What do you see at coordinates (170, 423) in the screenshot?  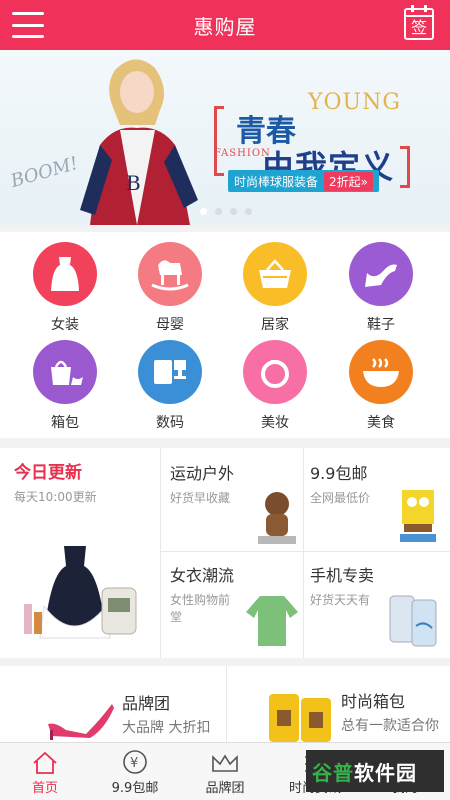 I see `category-label: 数码` at bounding box center [170, 423].